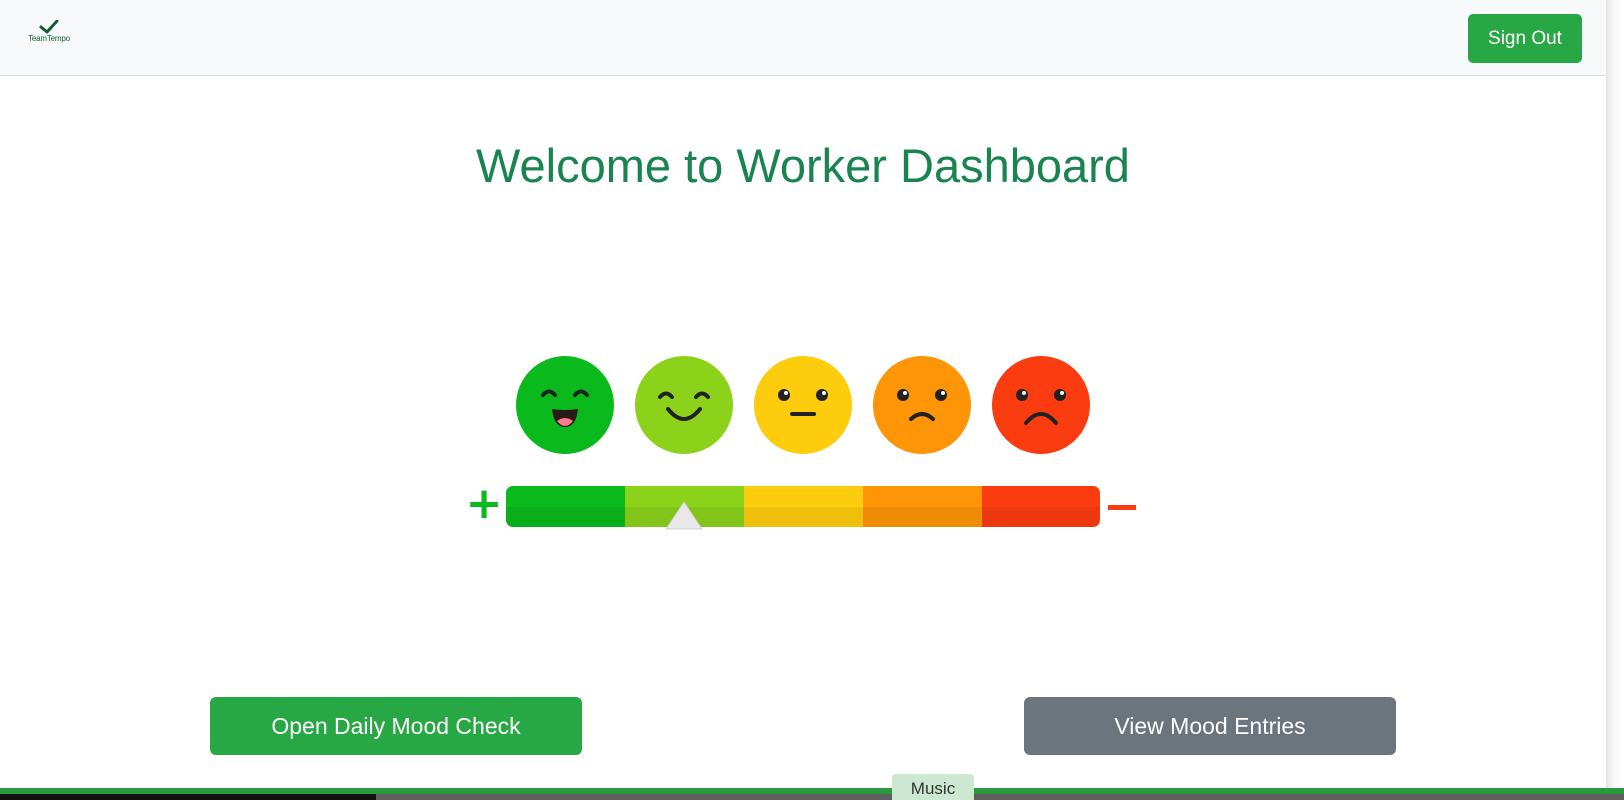  Describe the element at coordinates (49, 38) in the screenshot. I see `brand-text: TeamTempo` at that location.